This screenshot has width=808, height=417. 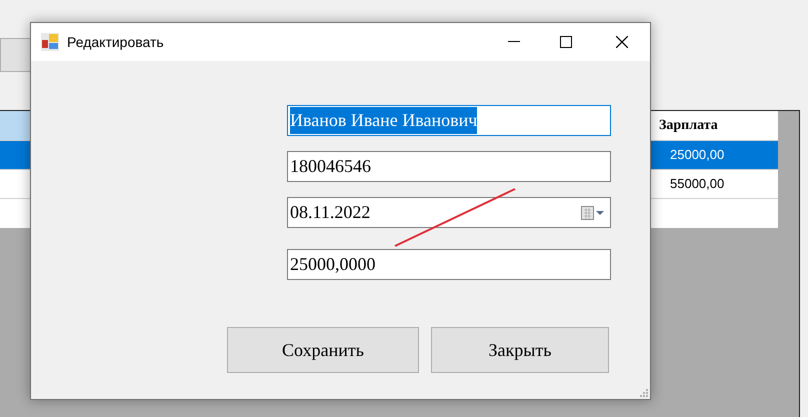 I want to click on maximize-icon, so click(x=566, y=42).